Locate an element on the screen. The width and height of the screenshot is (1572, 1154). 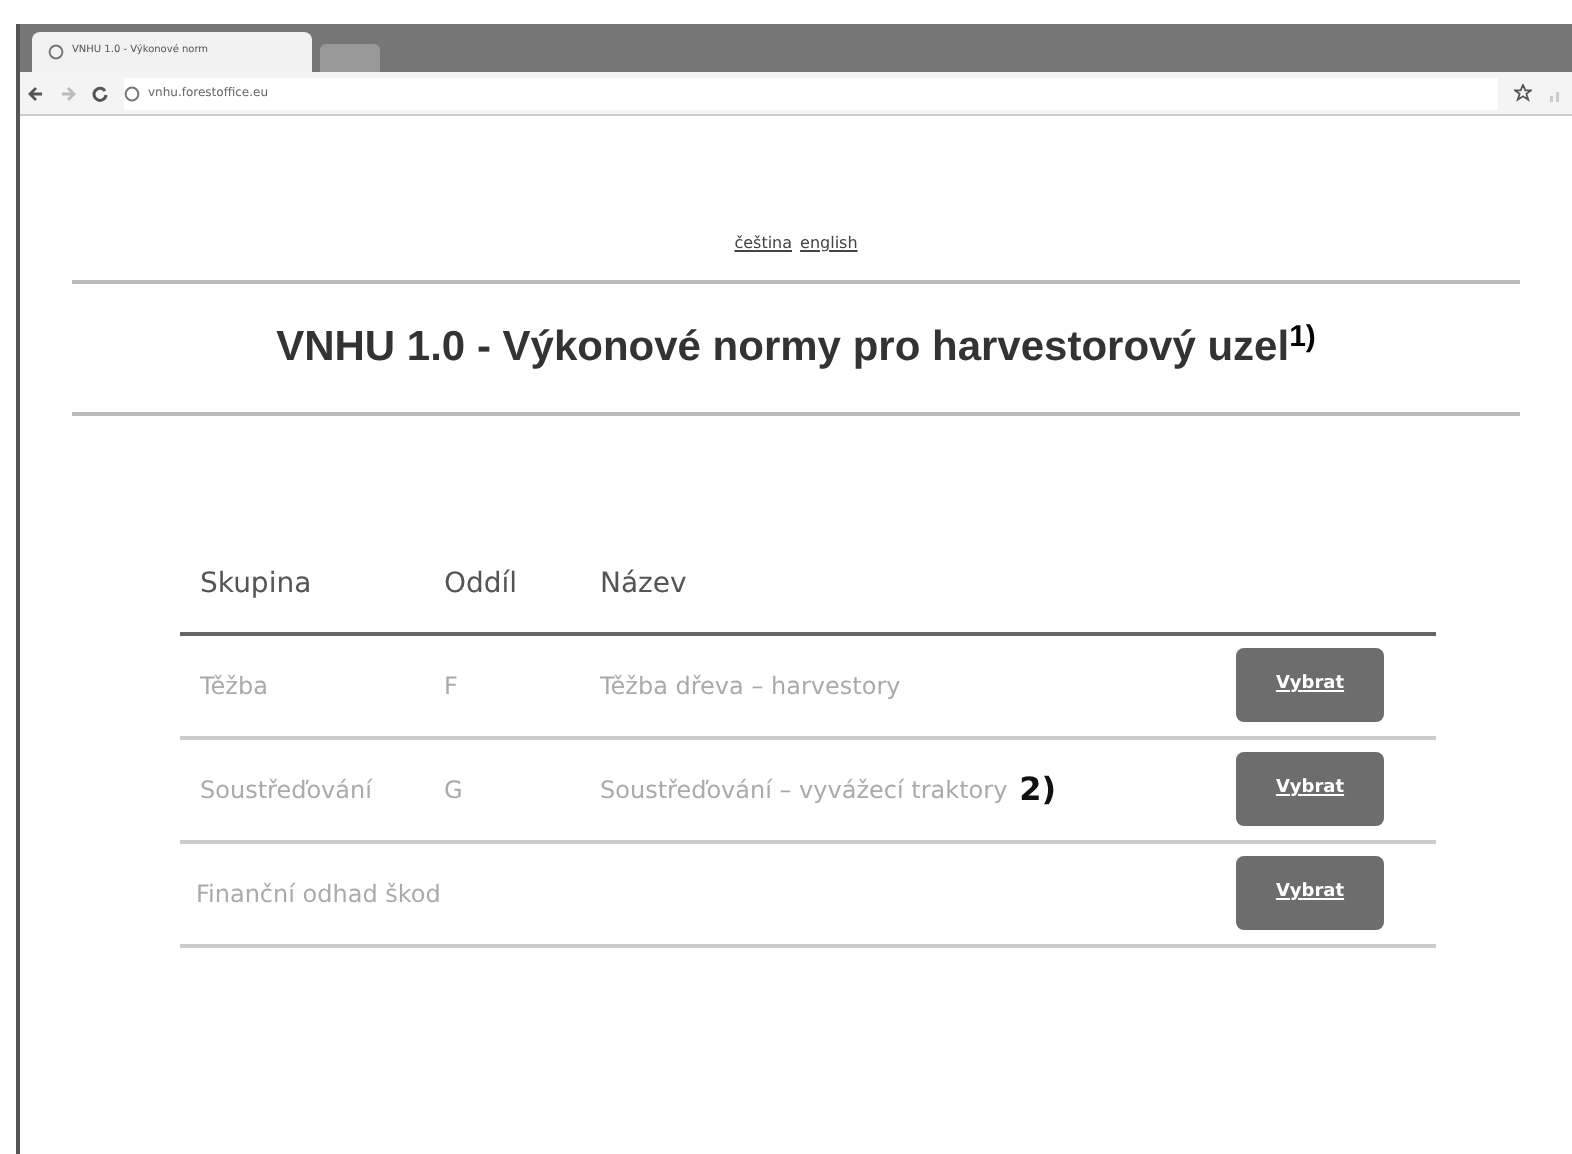
footnote-mark: 2) is located at coordinates (1038, 789).